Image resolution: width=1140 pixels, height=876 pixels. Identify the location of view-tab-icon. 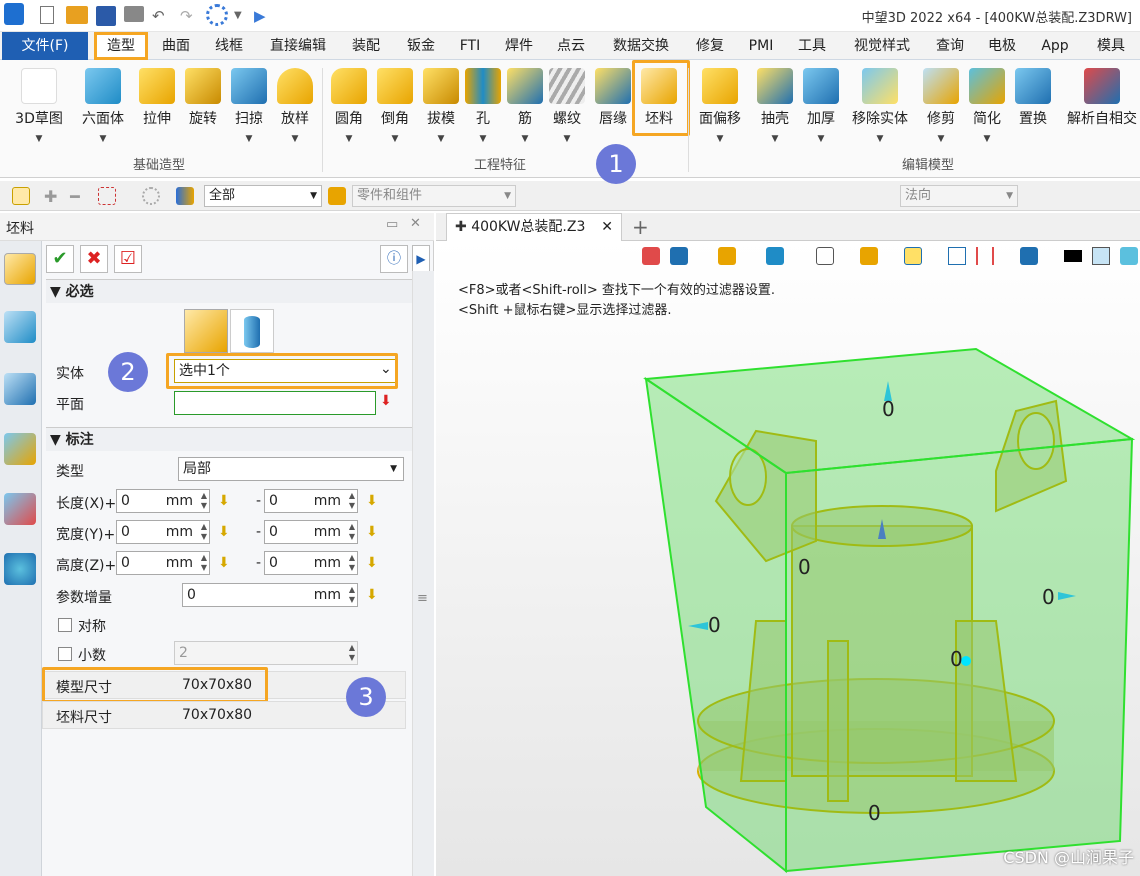
(20, 449).